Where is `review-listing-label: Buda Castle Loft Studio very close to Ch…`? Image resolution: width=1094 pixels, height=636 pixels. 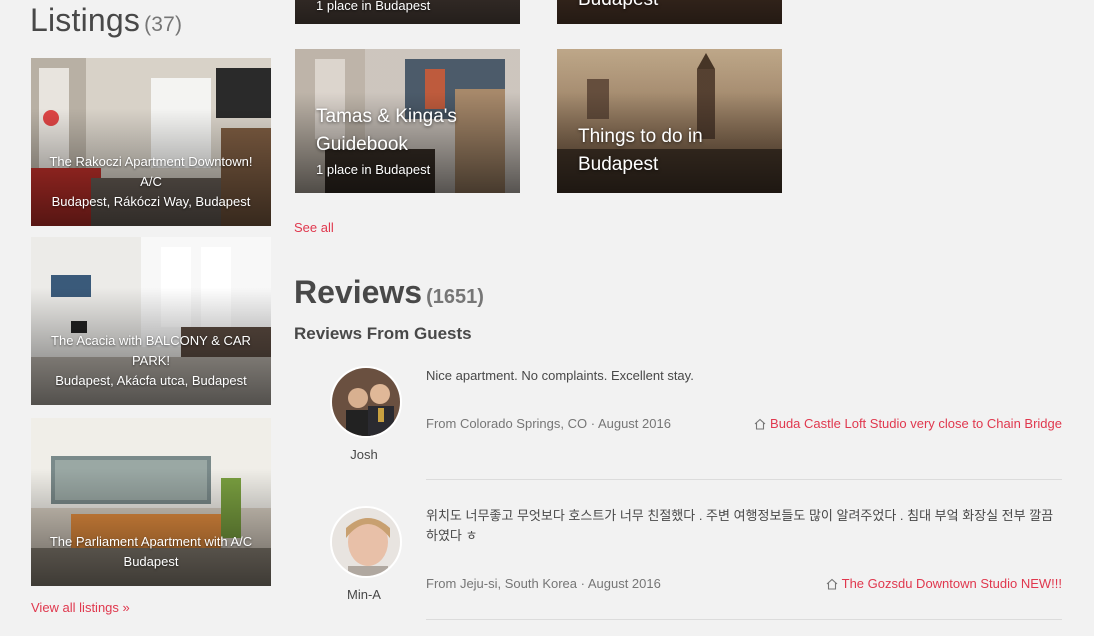 review-listing-label: Buda Castle Loft Studio very close to Ch… is located at coordinates (916, 423).